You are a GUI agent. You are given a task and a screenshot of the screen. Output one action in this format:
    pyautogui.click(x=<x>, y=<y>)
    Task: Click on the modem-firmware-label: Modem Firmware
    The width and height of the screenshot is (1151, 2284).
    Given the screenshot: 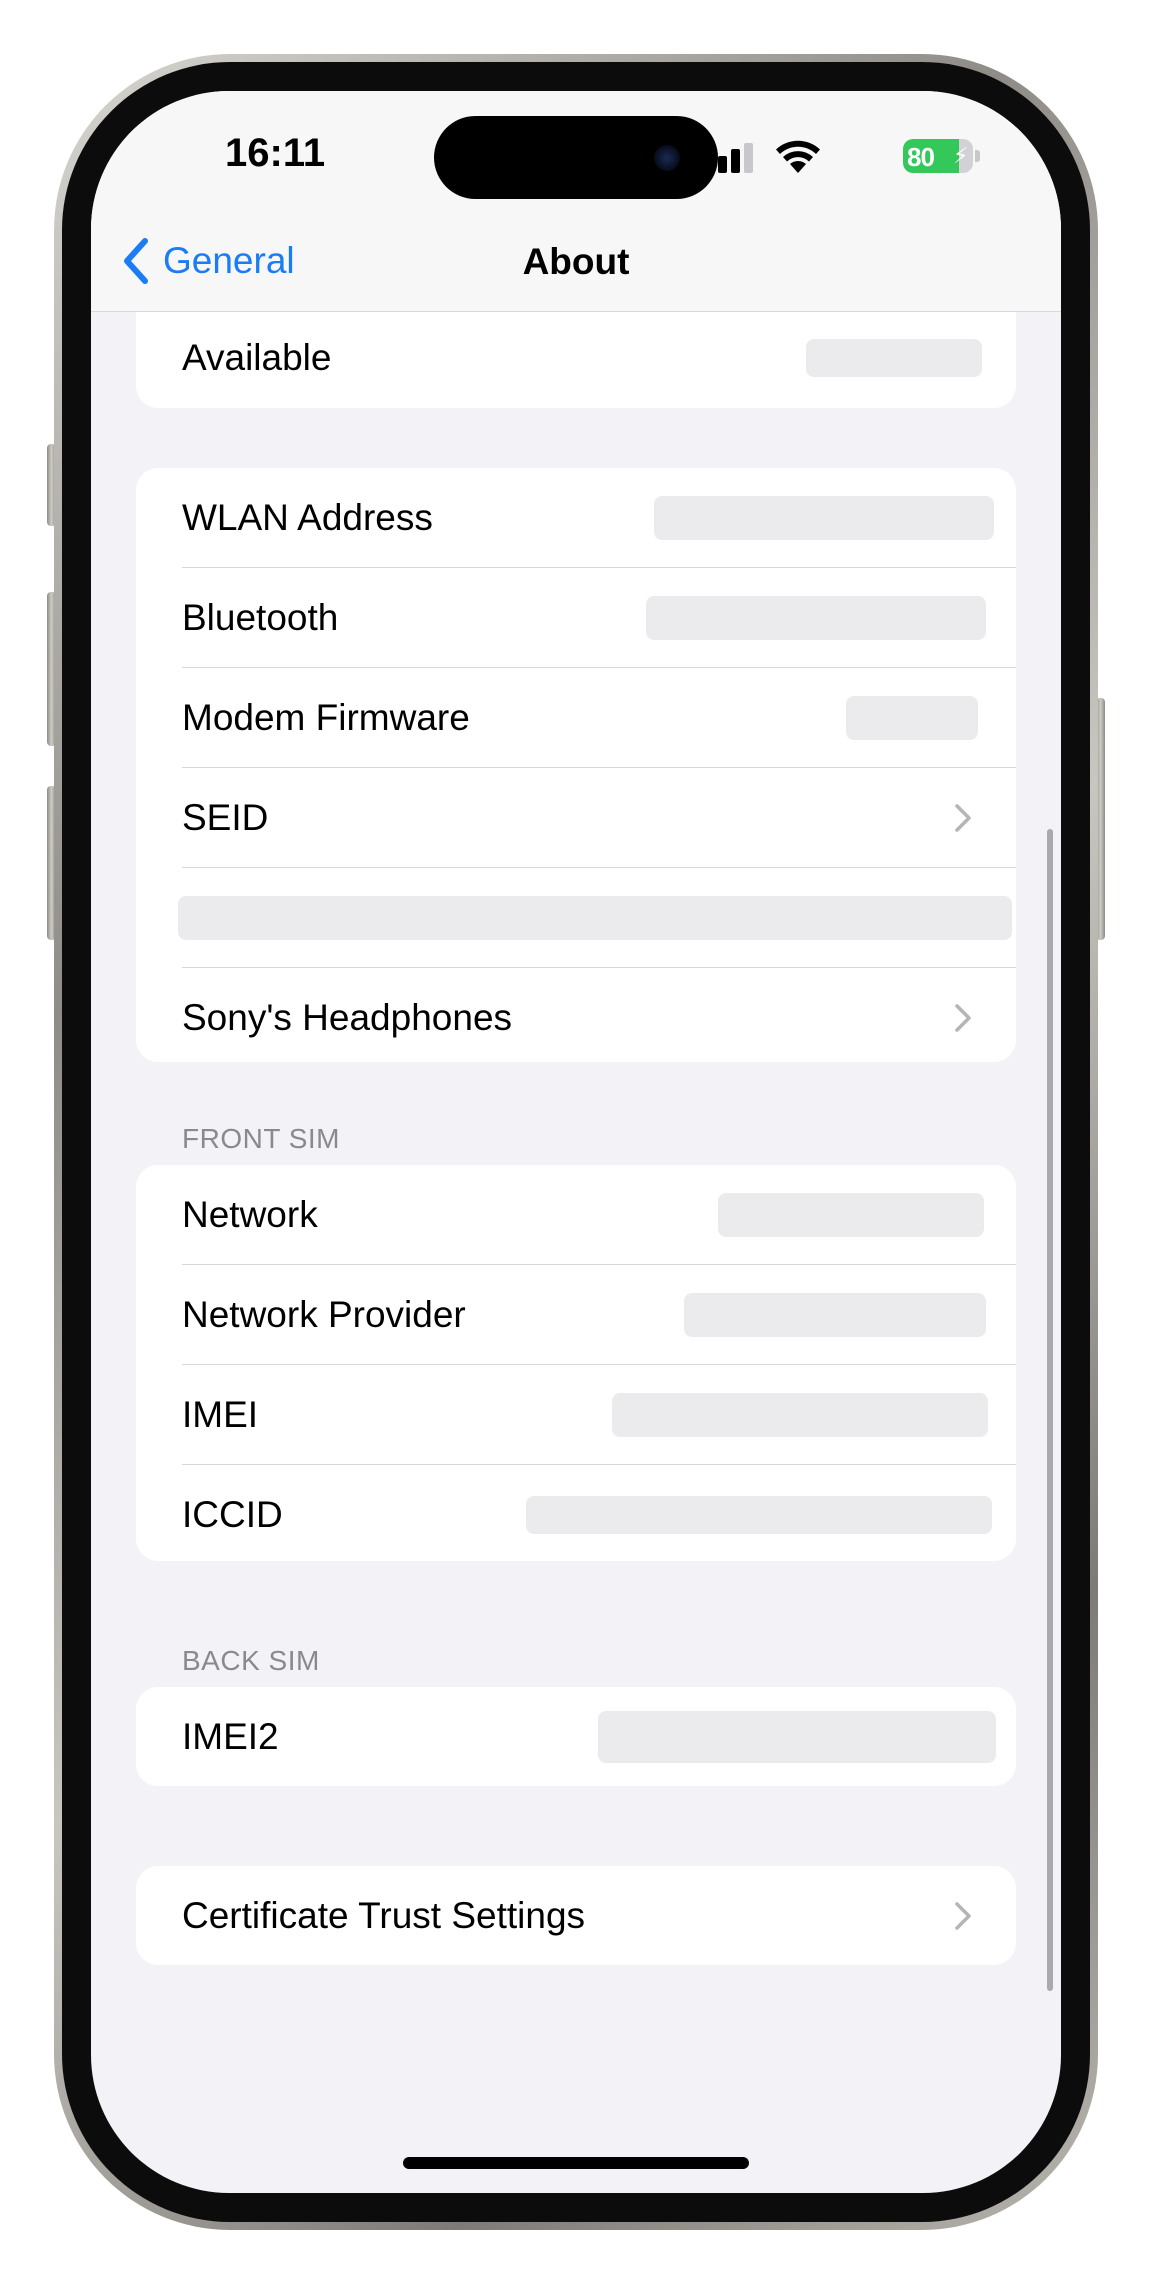 What is the action you would take?
    pyautogui.click(x=326, y=717)
    